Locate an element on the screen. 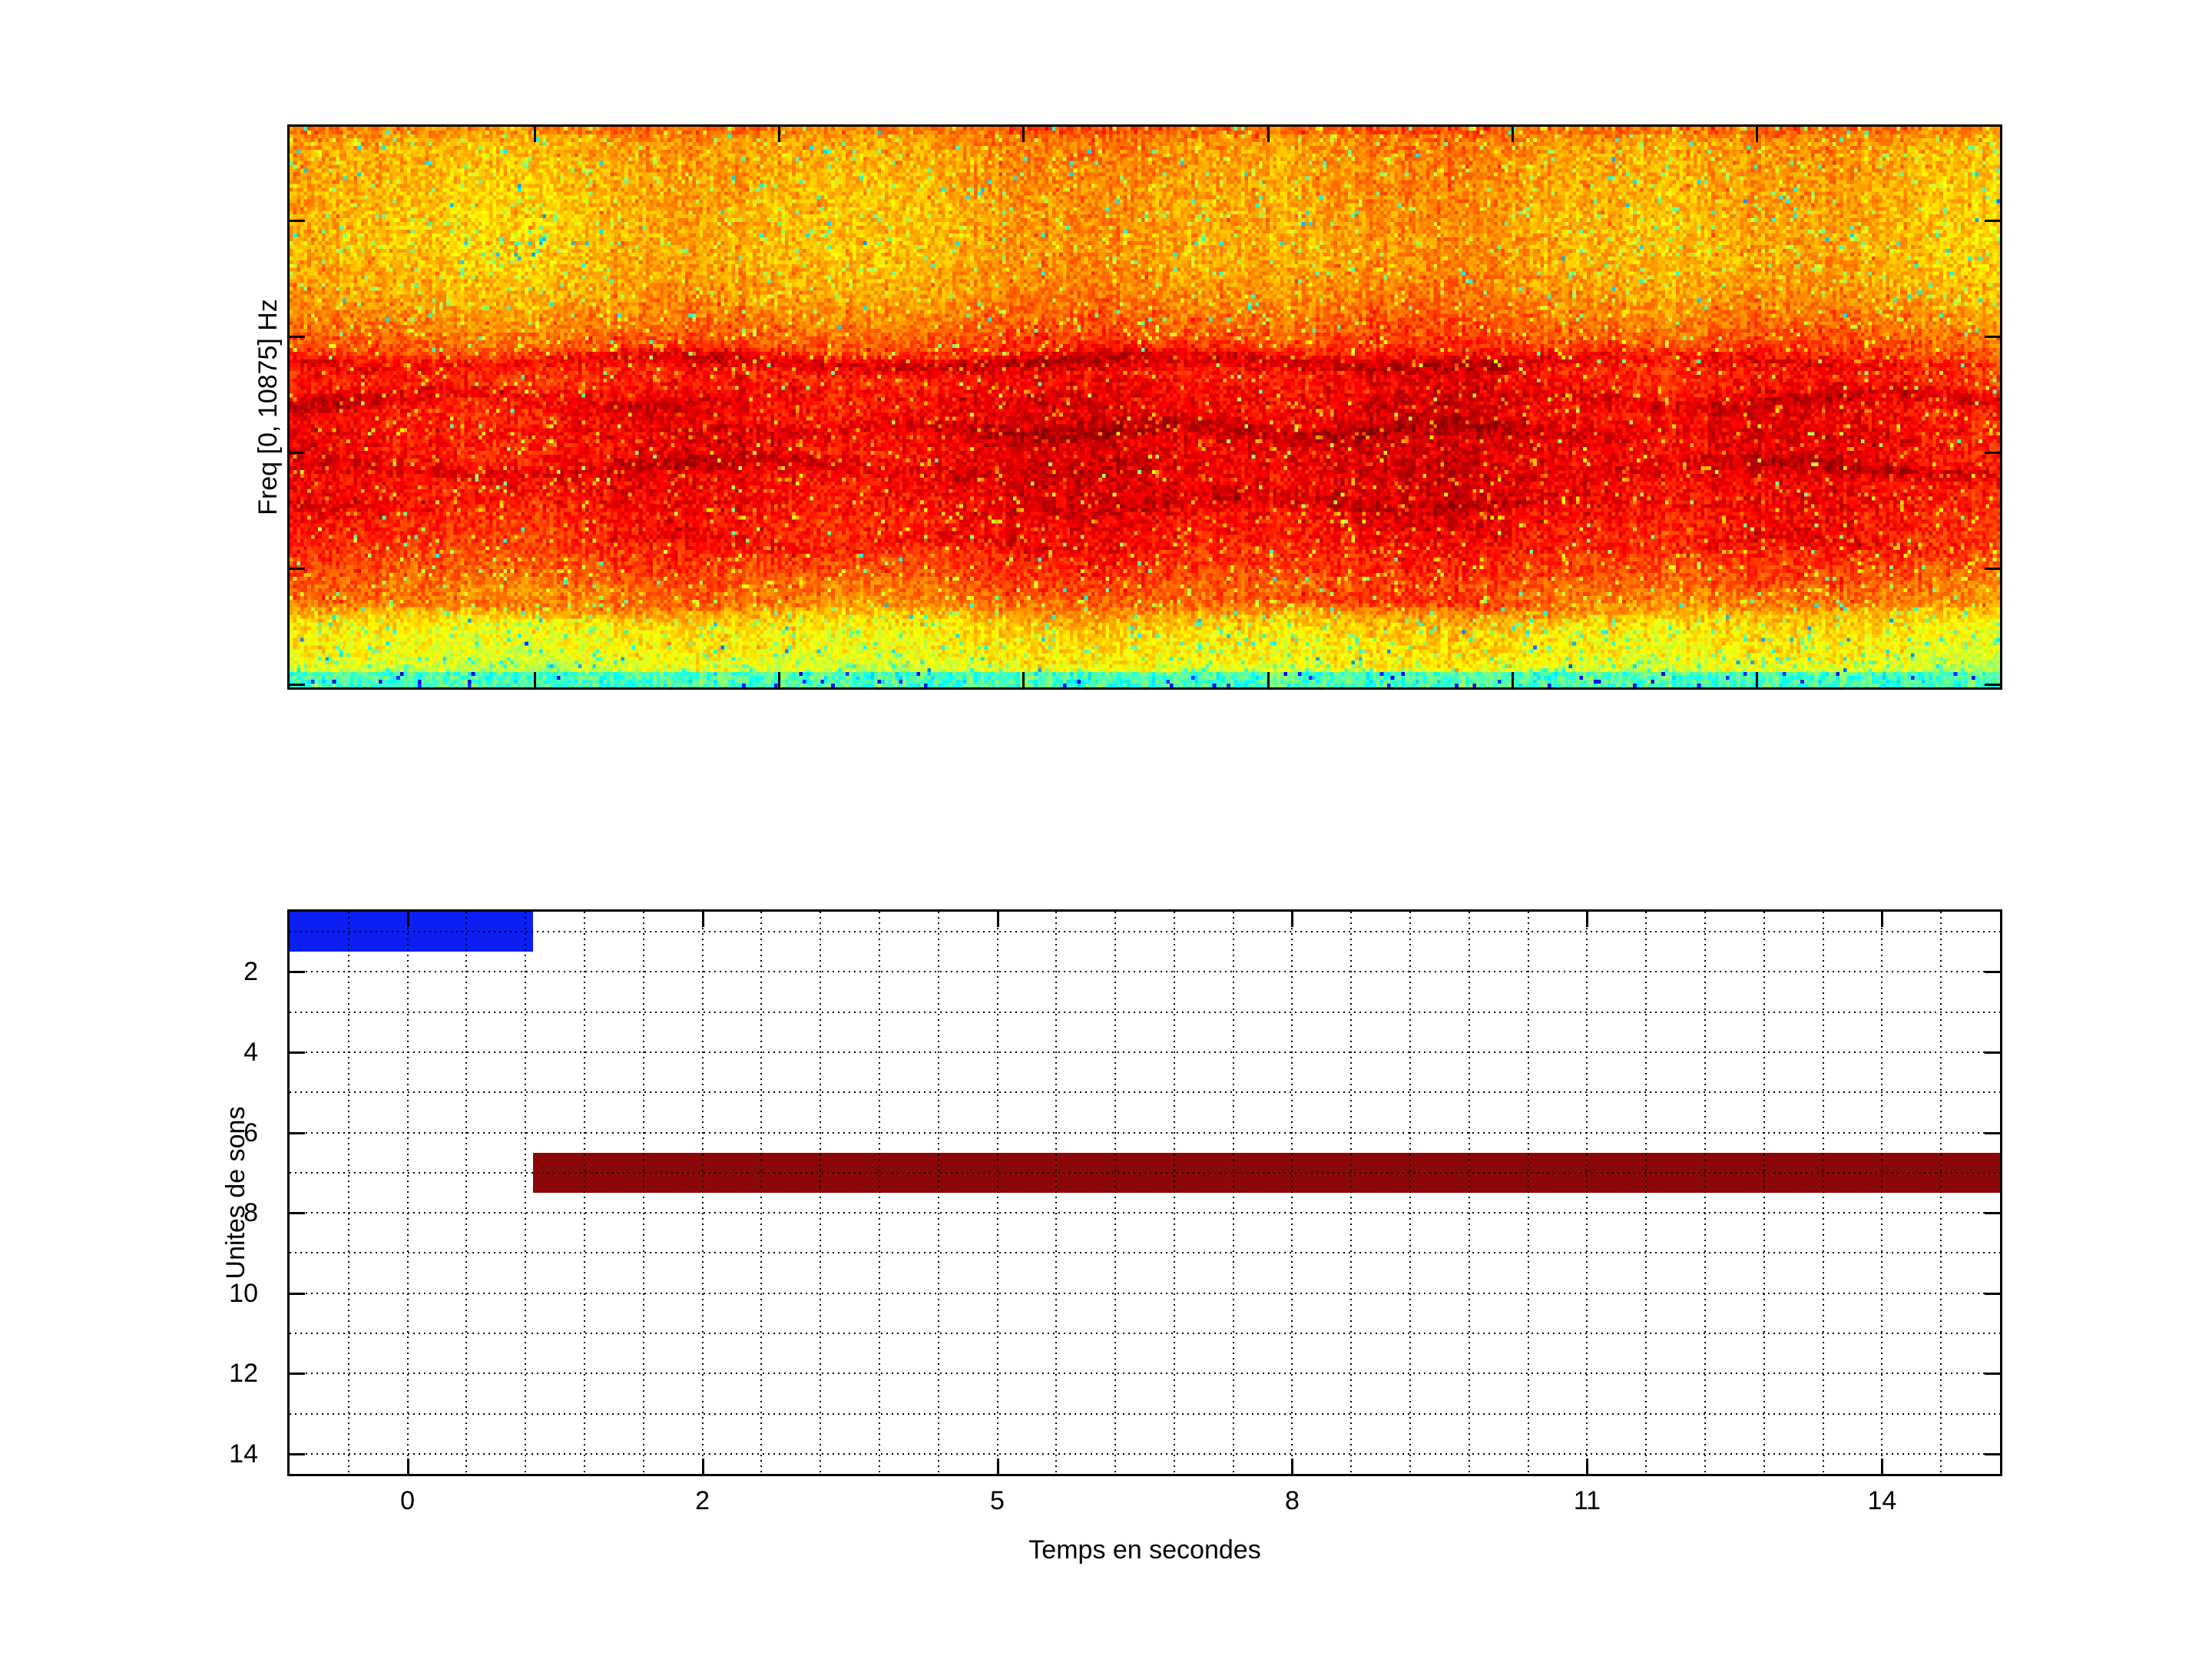 The image size is (2212, 1659). bottom-ylabel: Unites de sons is located at coordinates (236, 1193).